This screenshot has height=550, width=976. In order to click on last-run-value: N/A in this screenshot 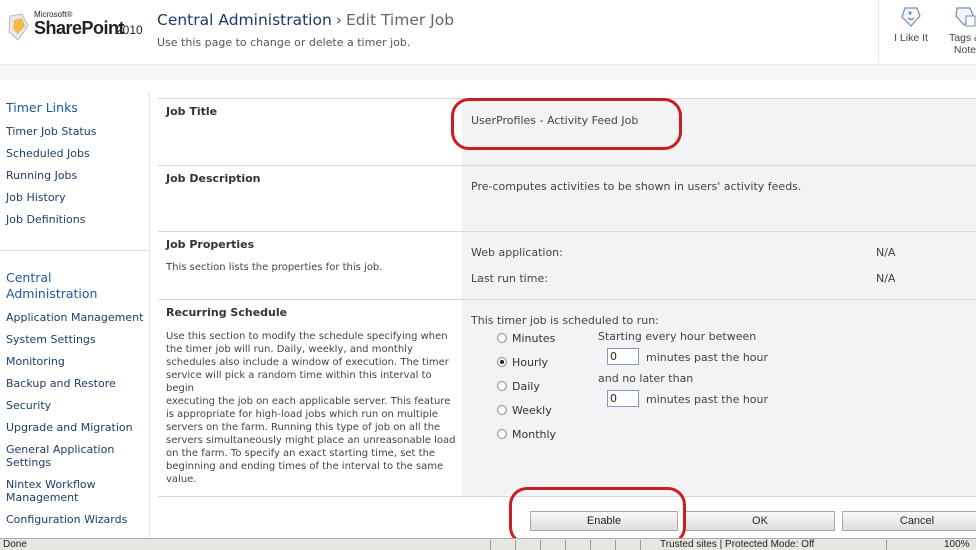, I will do `click(886, 278)`.